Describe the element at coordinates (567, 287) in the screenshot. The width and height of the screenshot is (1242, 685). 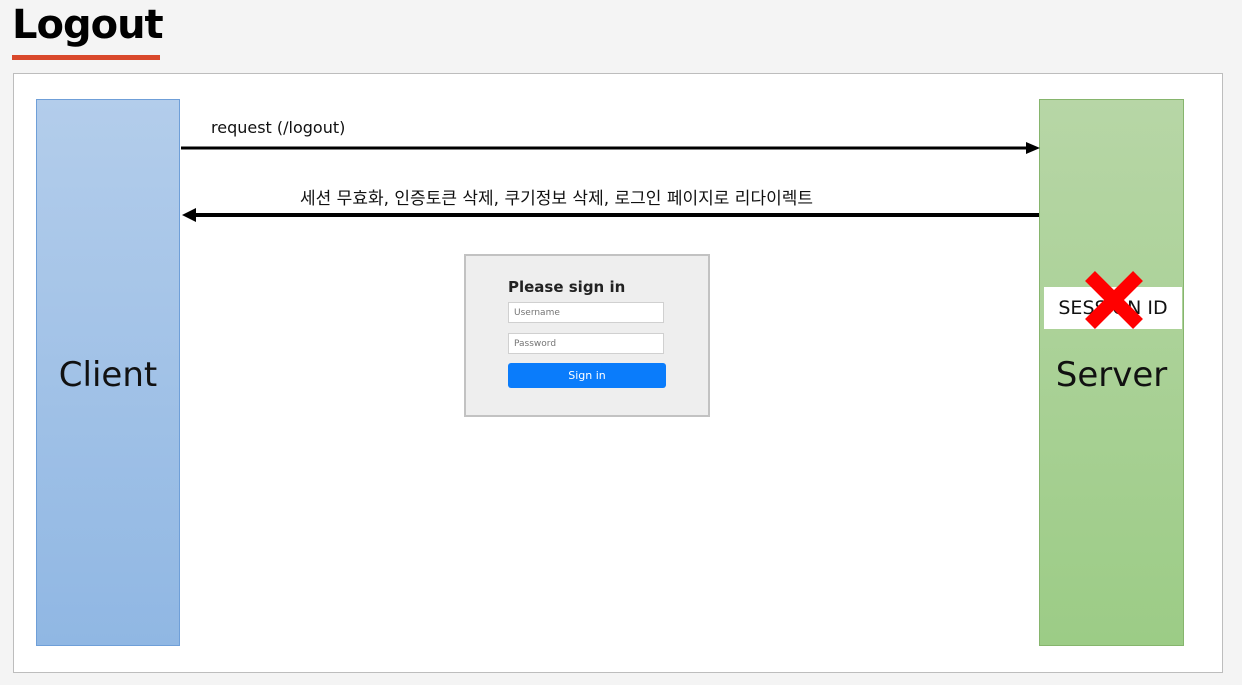
I see `login-title: Please sign in` at that location.